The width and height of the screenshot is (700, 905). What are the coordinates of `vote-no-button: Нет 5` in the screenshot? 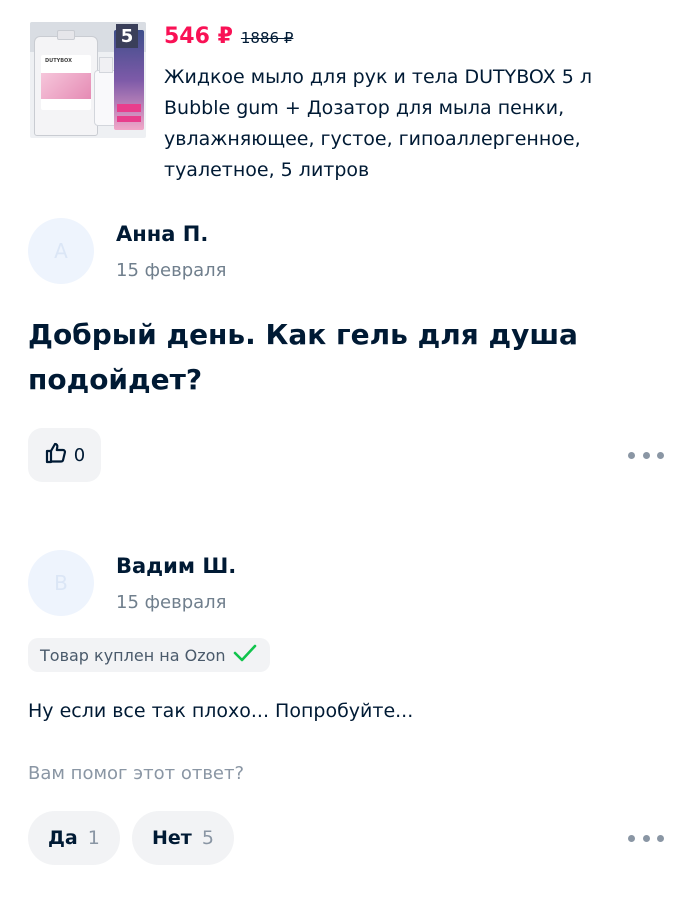 It's located at (183, 838).